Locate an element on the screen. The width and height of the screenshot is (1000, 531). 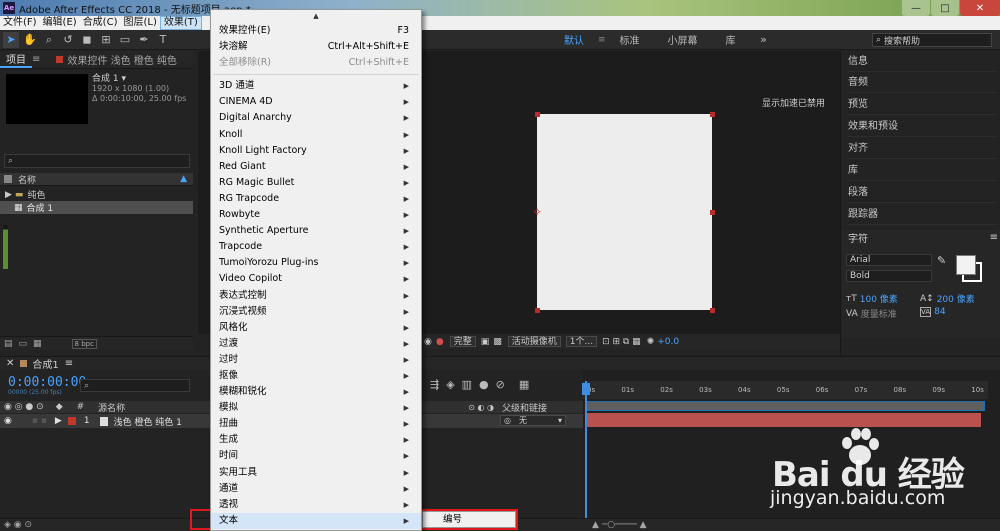
menu-item-effect-category: 表达式控制 ▶ is located at coordinates (316, 296).